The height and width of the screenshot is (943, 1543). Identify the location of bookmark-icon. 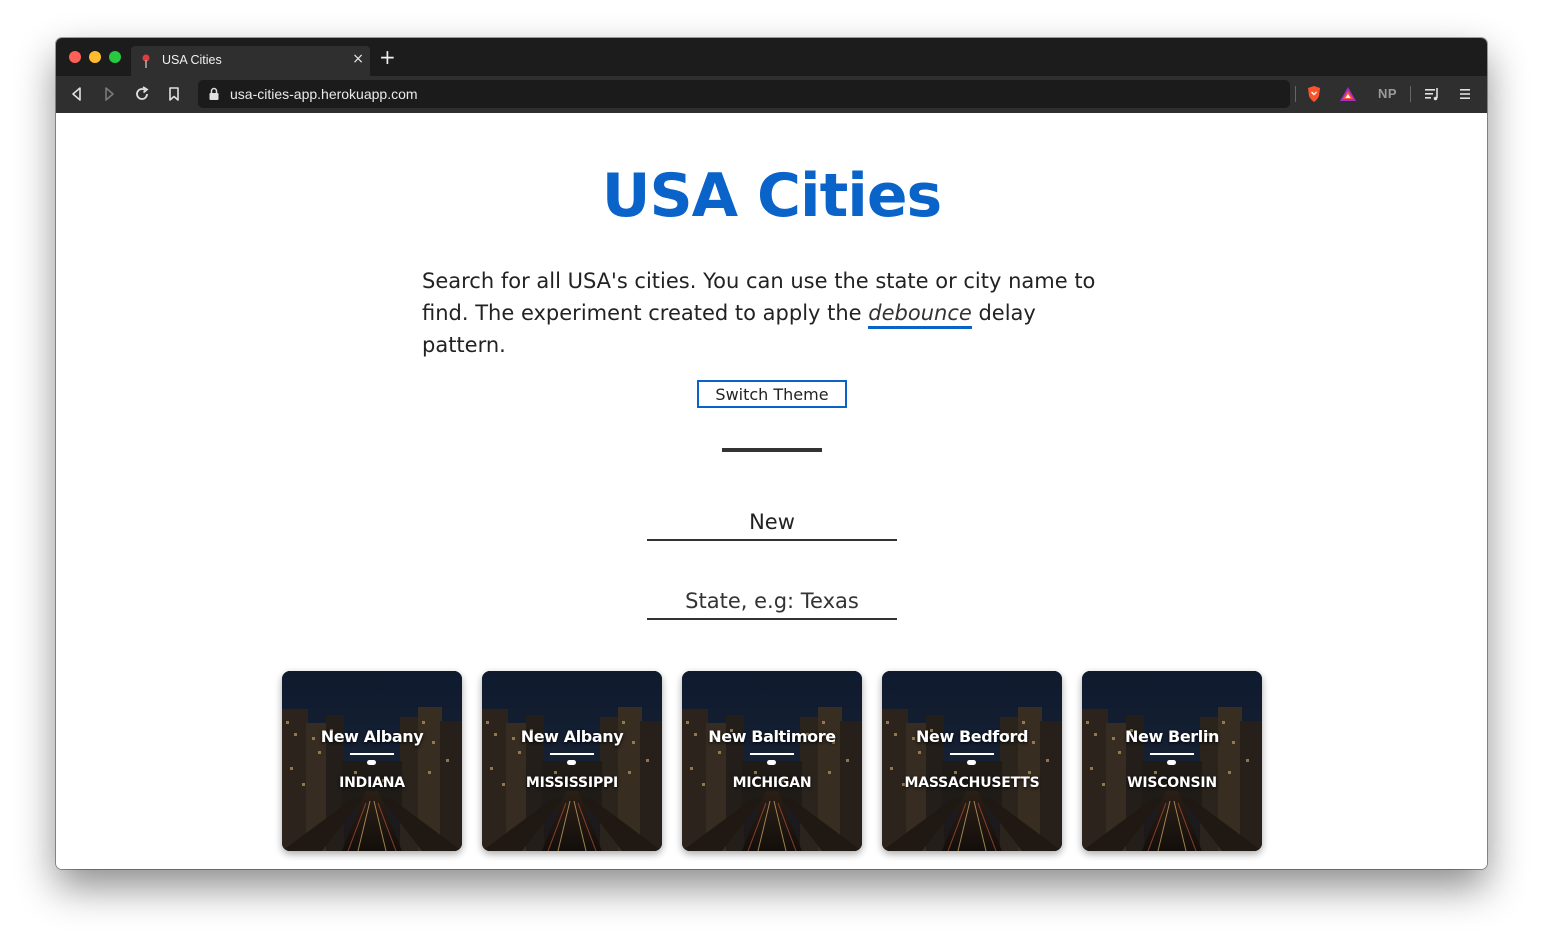
(174, 94).